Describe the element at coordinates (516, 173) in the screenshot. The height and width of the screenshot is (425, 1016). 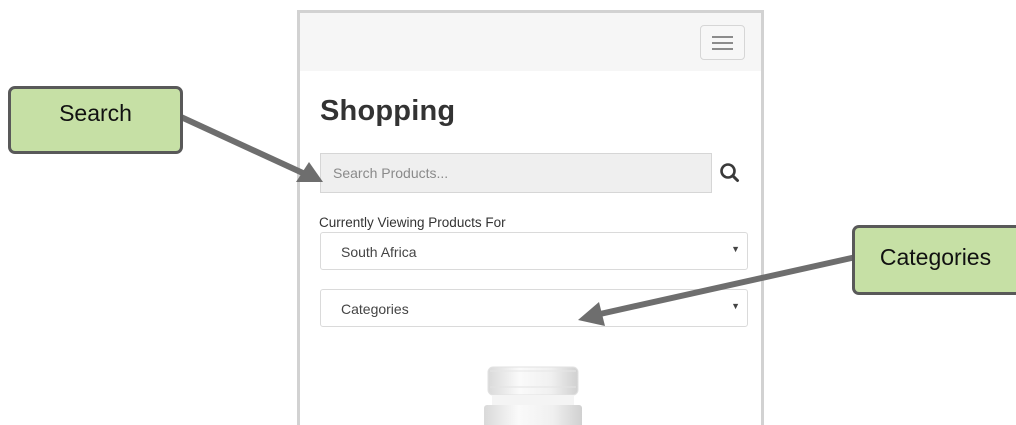
I see `search-input` at that location.